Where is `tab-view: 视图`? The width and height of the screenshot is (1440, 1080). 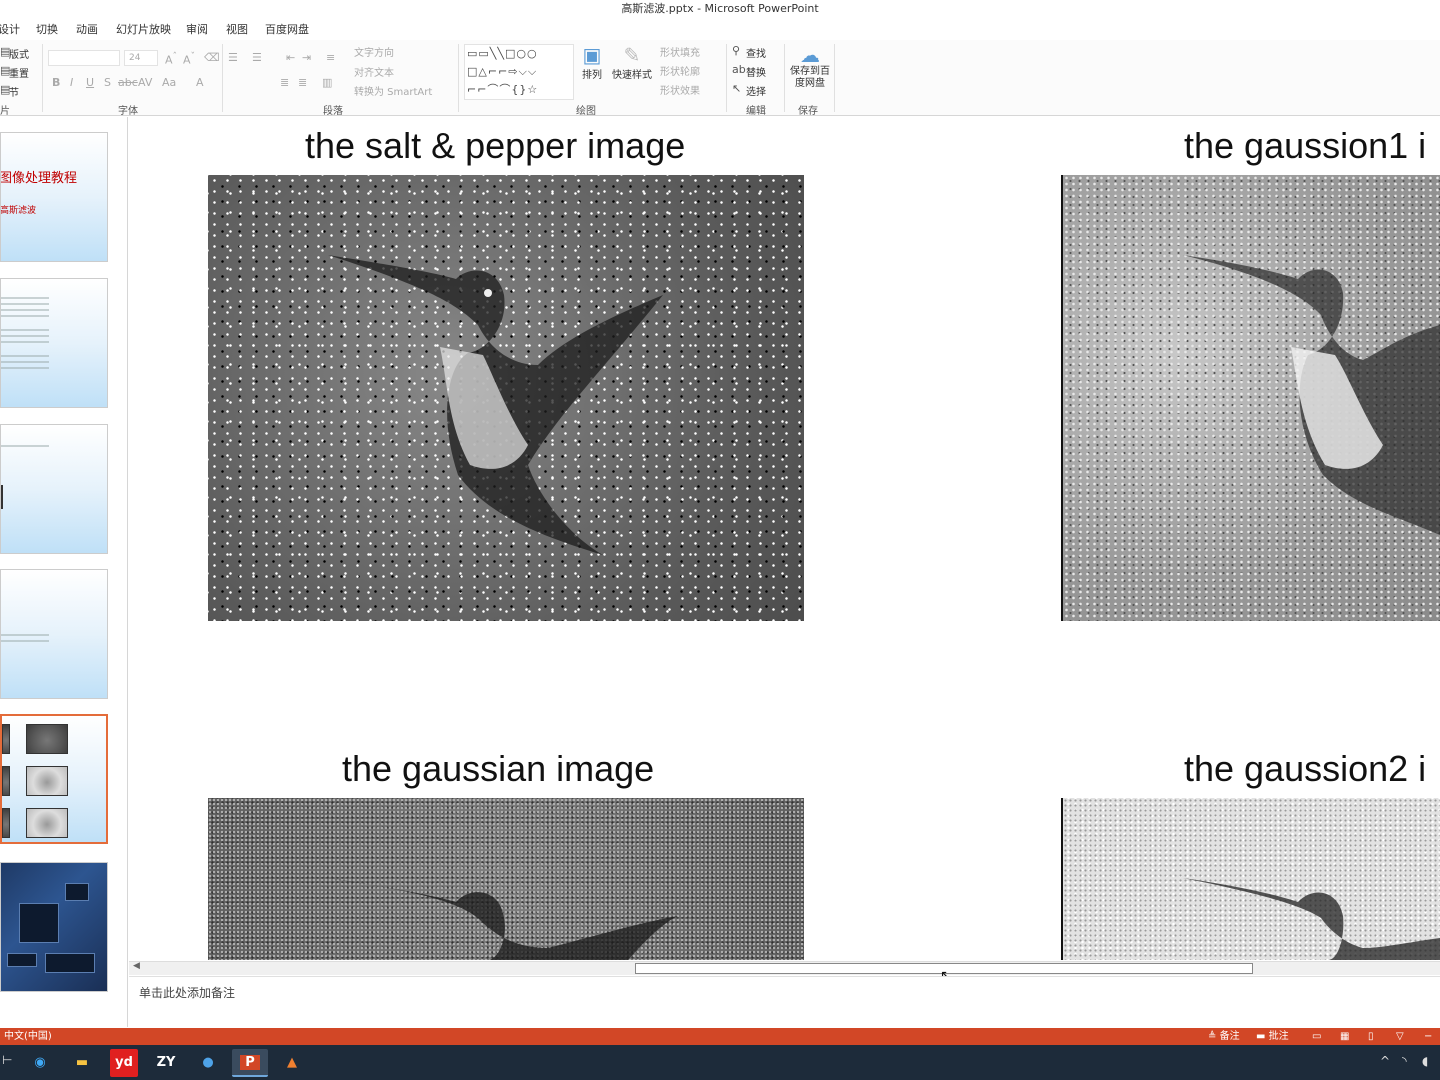
tab-view: 视图 is located at coordinates (237, 29).